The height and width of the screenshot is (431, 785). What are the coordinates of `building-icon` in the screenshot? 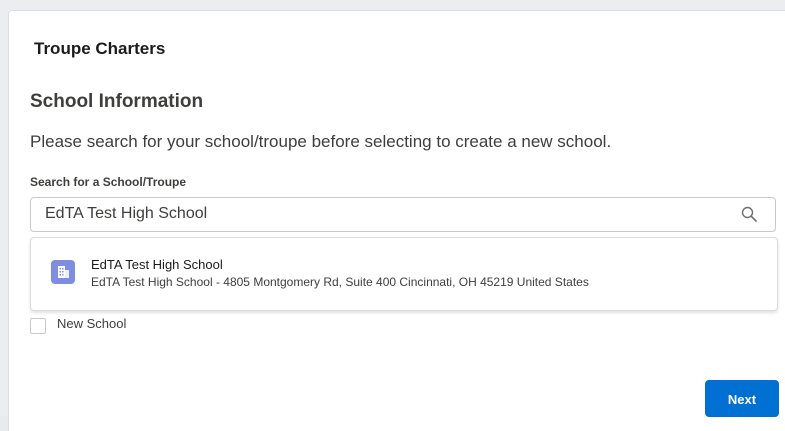 It's located at (63, 272).